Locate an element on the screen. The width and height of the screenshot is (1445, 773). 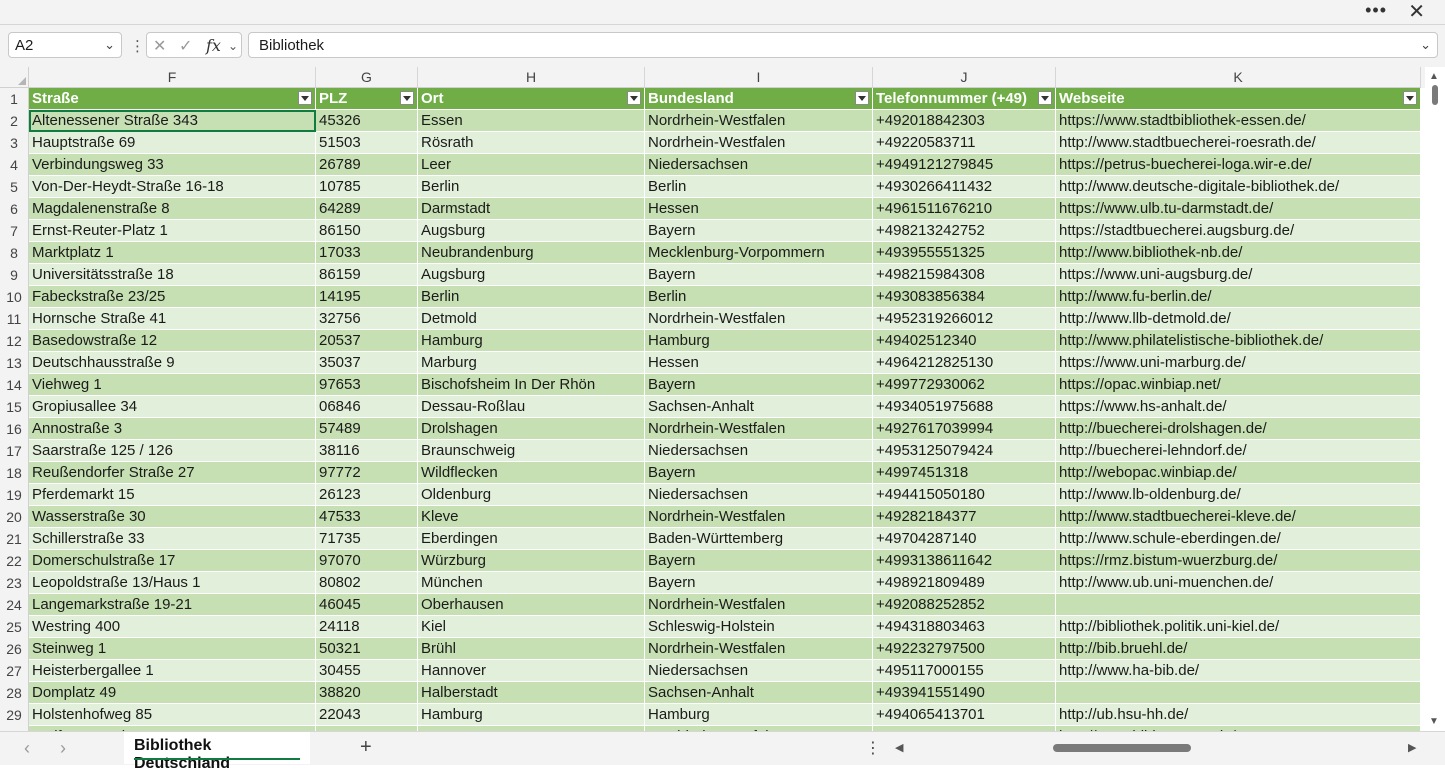
table-cell: https://www.uni-augsburg.de/ is located at coordinates (1238, 275).